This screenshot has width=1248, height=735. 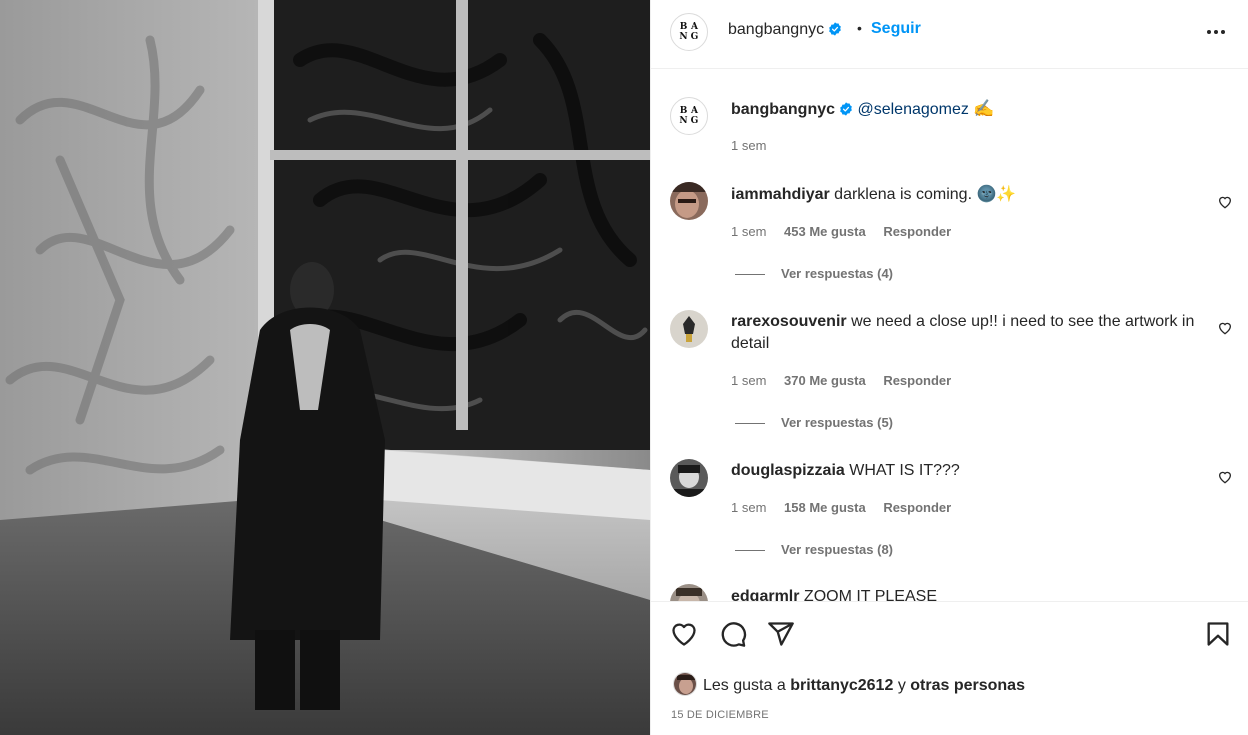 What do you see at coordinates (825, 231) in the screenshot?
I see `comment-likes: 453 Me gusta` at bounding box center [825, 231].